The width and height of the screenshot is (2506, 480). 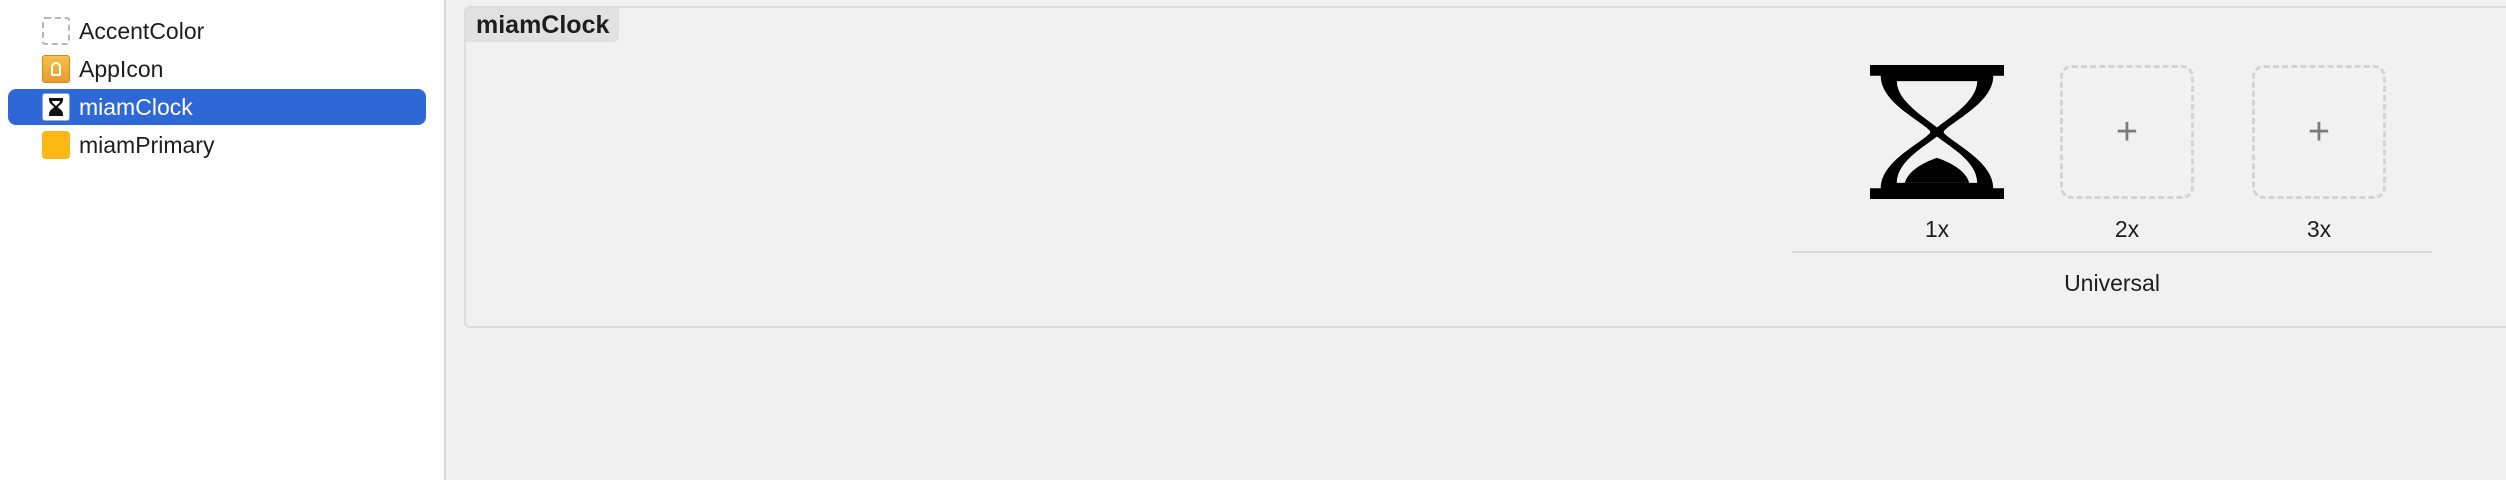 I want to click on scale-label-3x: 3x, so click(x=2319, y=229).